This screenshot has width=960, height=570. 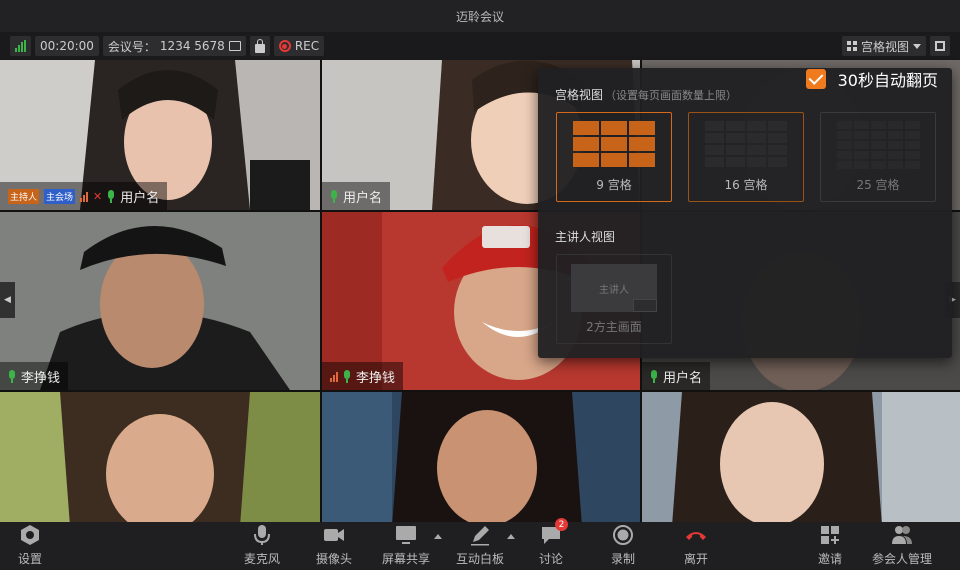 I want to click on meeting-id-label: 会议号：, so click(x=131, y=46).